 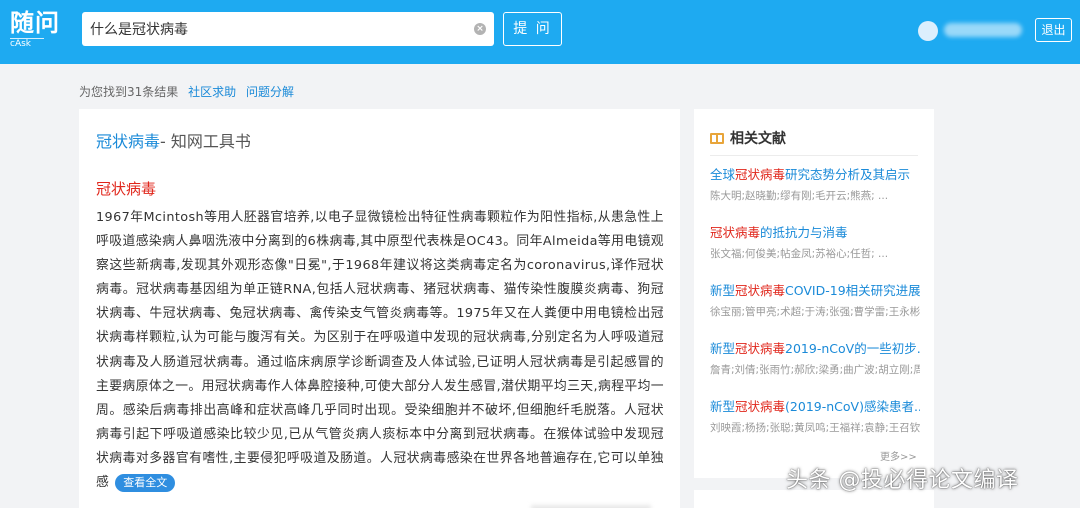 I want to click on card-title-source: - 知网工具书, so click(x=205, y=141).